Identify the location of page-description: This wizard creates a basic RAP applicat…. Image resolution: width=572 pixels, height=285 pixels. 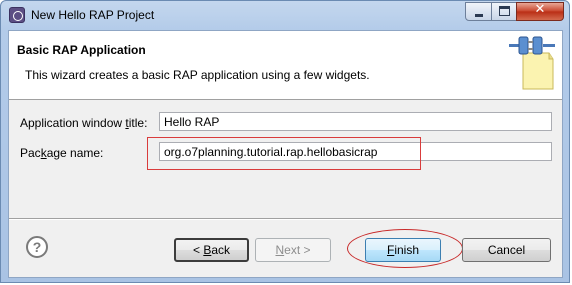
(197, 75).